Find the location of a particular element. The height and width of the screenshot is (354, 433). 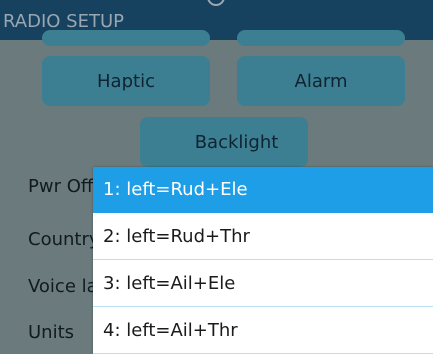

dropdown-option-1: 1: left=Rud+Ele is located at coordinates (263, 190).